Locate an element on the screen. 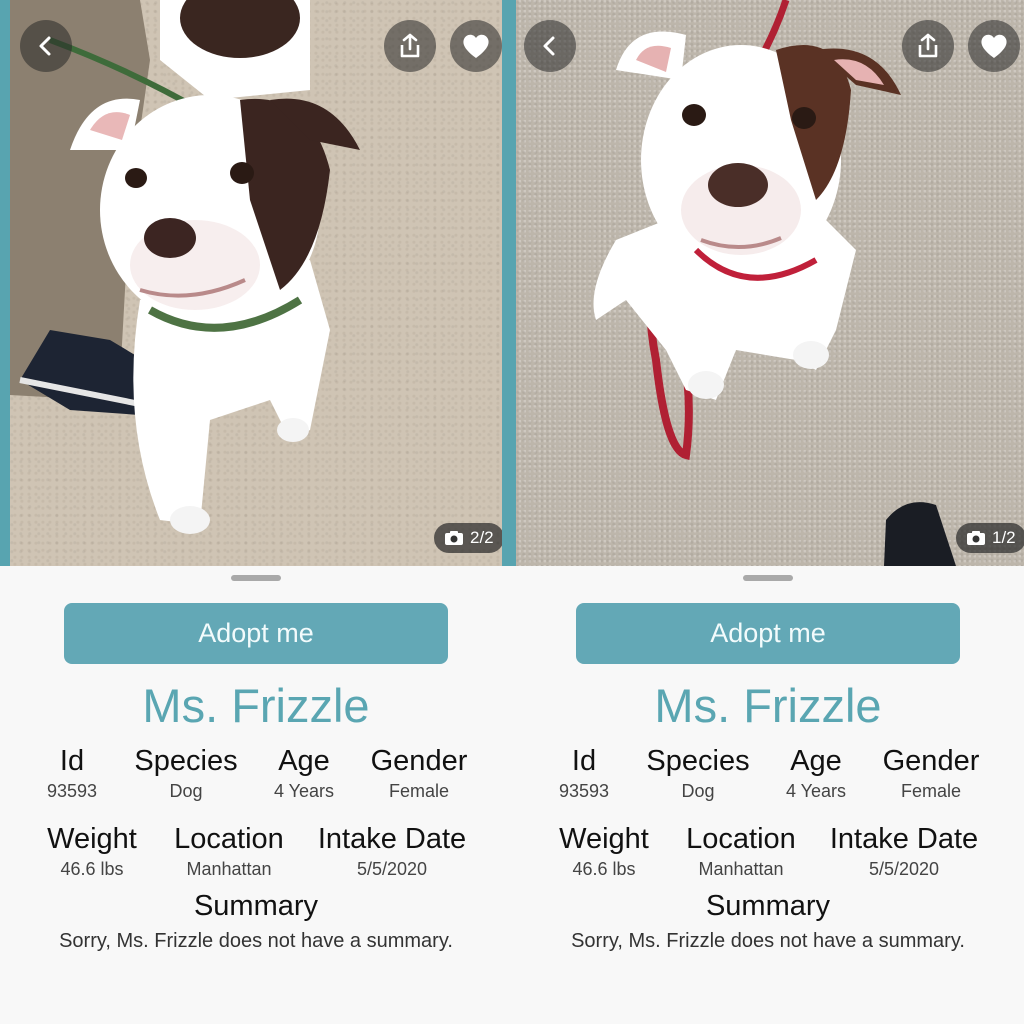 The width and height of the screenshot is (1024, 1024). photo-counter: 2/2 is located at coordinates (468, 538).